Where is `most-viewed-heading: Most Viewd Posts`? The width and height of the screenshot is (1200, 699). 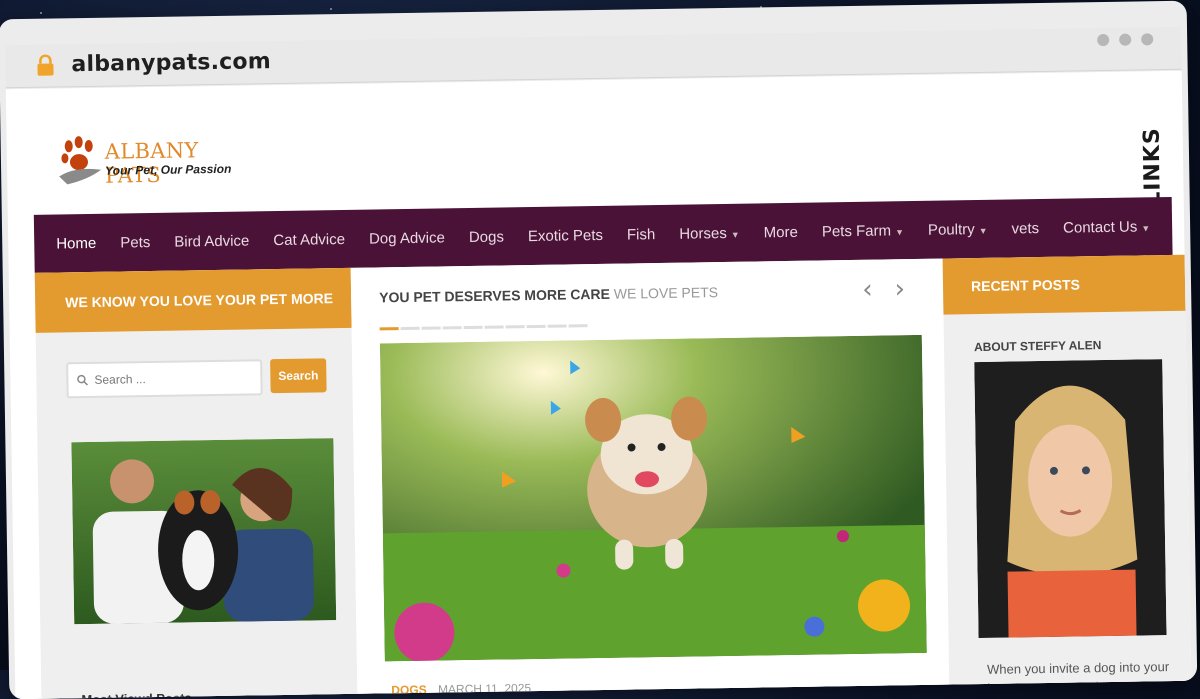 most-viewed-heading: Most Viewd Posts is located at coordinates (136, 694).